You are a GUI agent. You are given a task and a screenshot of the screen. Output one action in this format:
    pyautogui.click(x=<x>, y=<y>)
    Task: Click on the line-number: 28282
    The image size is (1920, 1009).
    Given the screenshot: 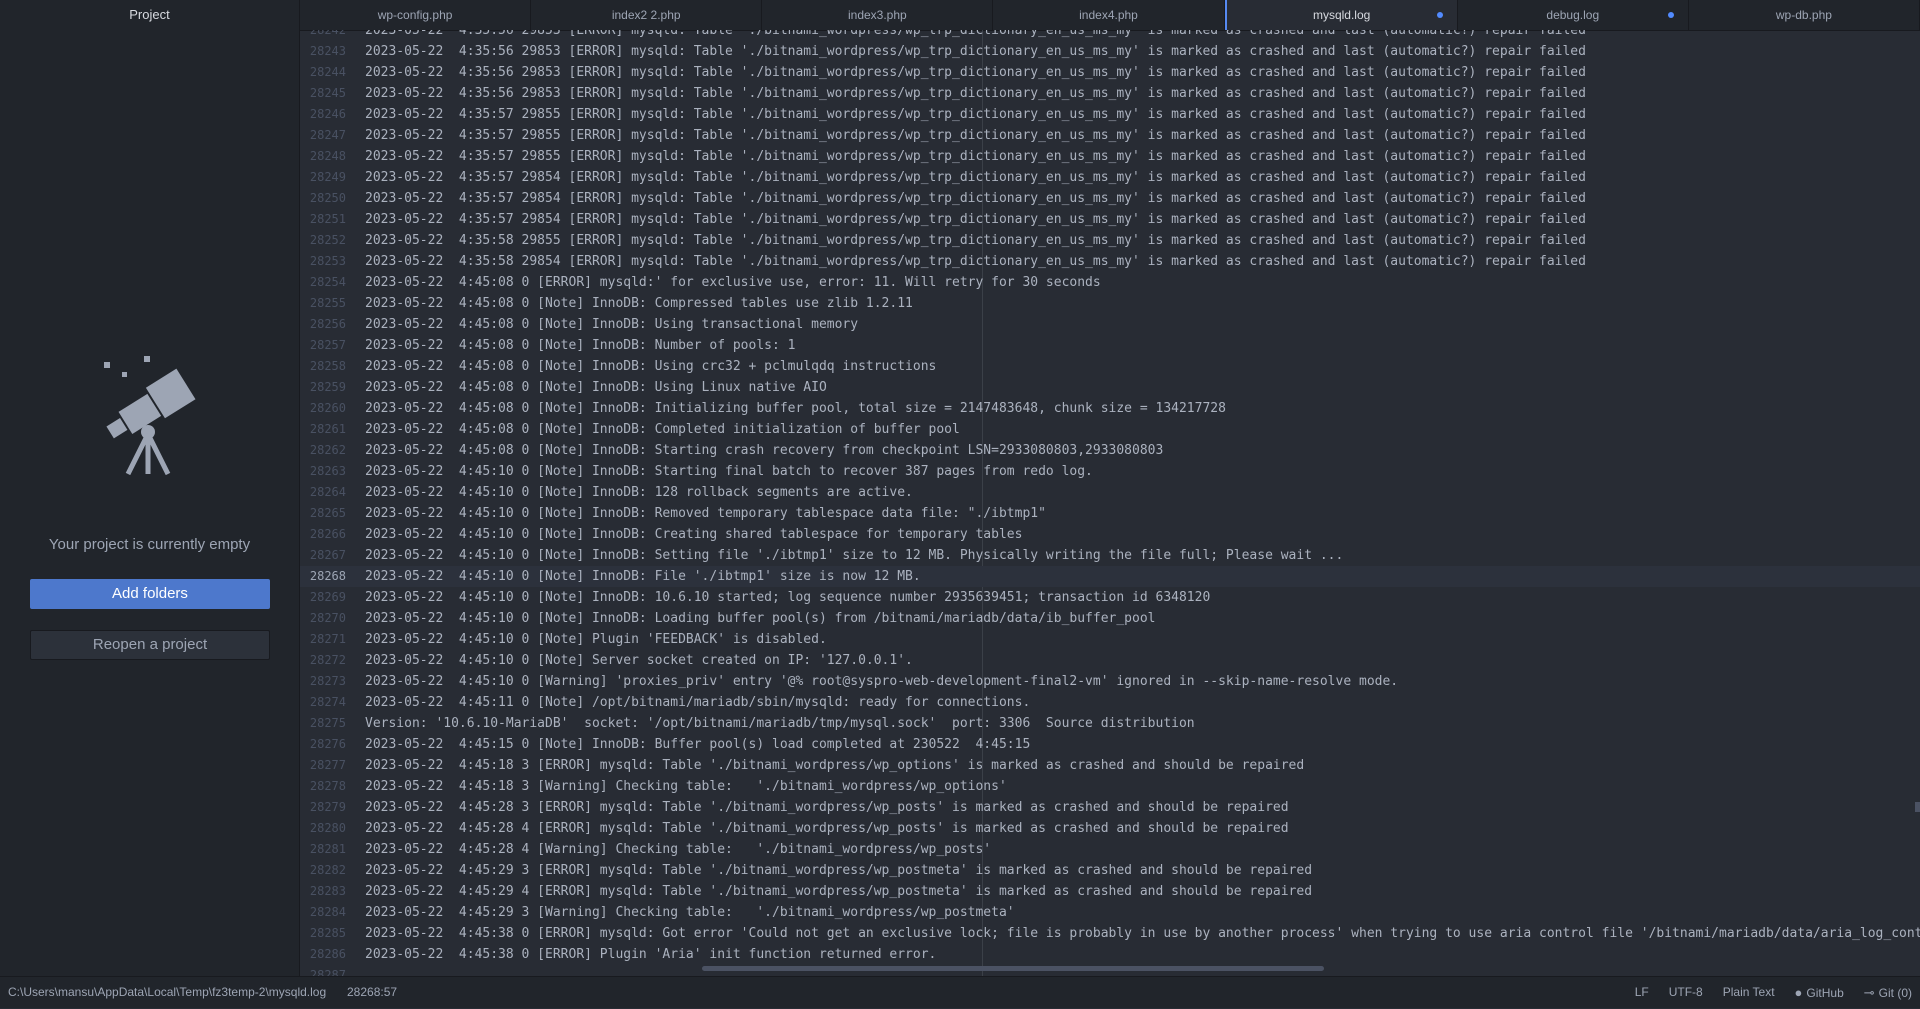 What is the action you would take?
    pyautogui.click(x=332, y=870)
    